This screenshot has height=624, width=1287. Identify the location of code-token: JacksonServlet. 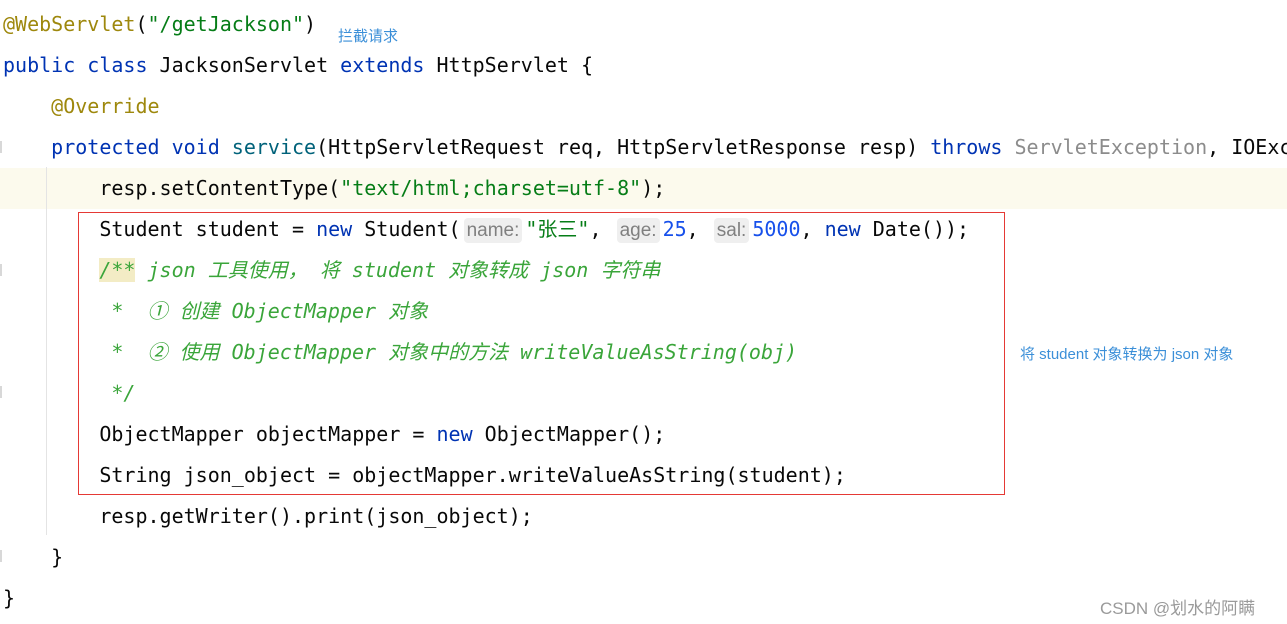
(250, 65).